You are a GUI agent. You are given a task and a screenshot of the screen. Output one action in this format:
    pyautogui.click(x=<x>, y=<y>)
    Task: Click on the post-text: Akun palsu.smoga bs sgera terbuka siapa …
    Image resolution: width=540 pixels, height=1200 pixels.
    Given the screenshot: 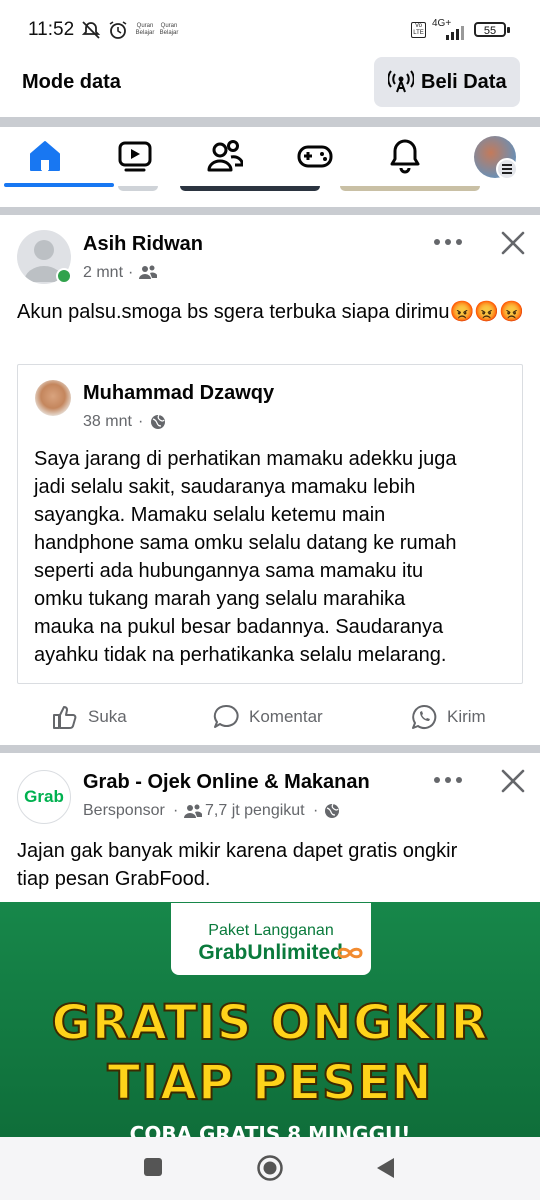 What is the action you would take?
    pyautogui.click(x=272, y=312)
    